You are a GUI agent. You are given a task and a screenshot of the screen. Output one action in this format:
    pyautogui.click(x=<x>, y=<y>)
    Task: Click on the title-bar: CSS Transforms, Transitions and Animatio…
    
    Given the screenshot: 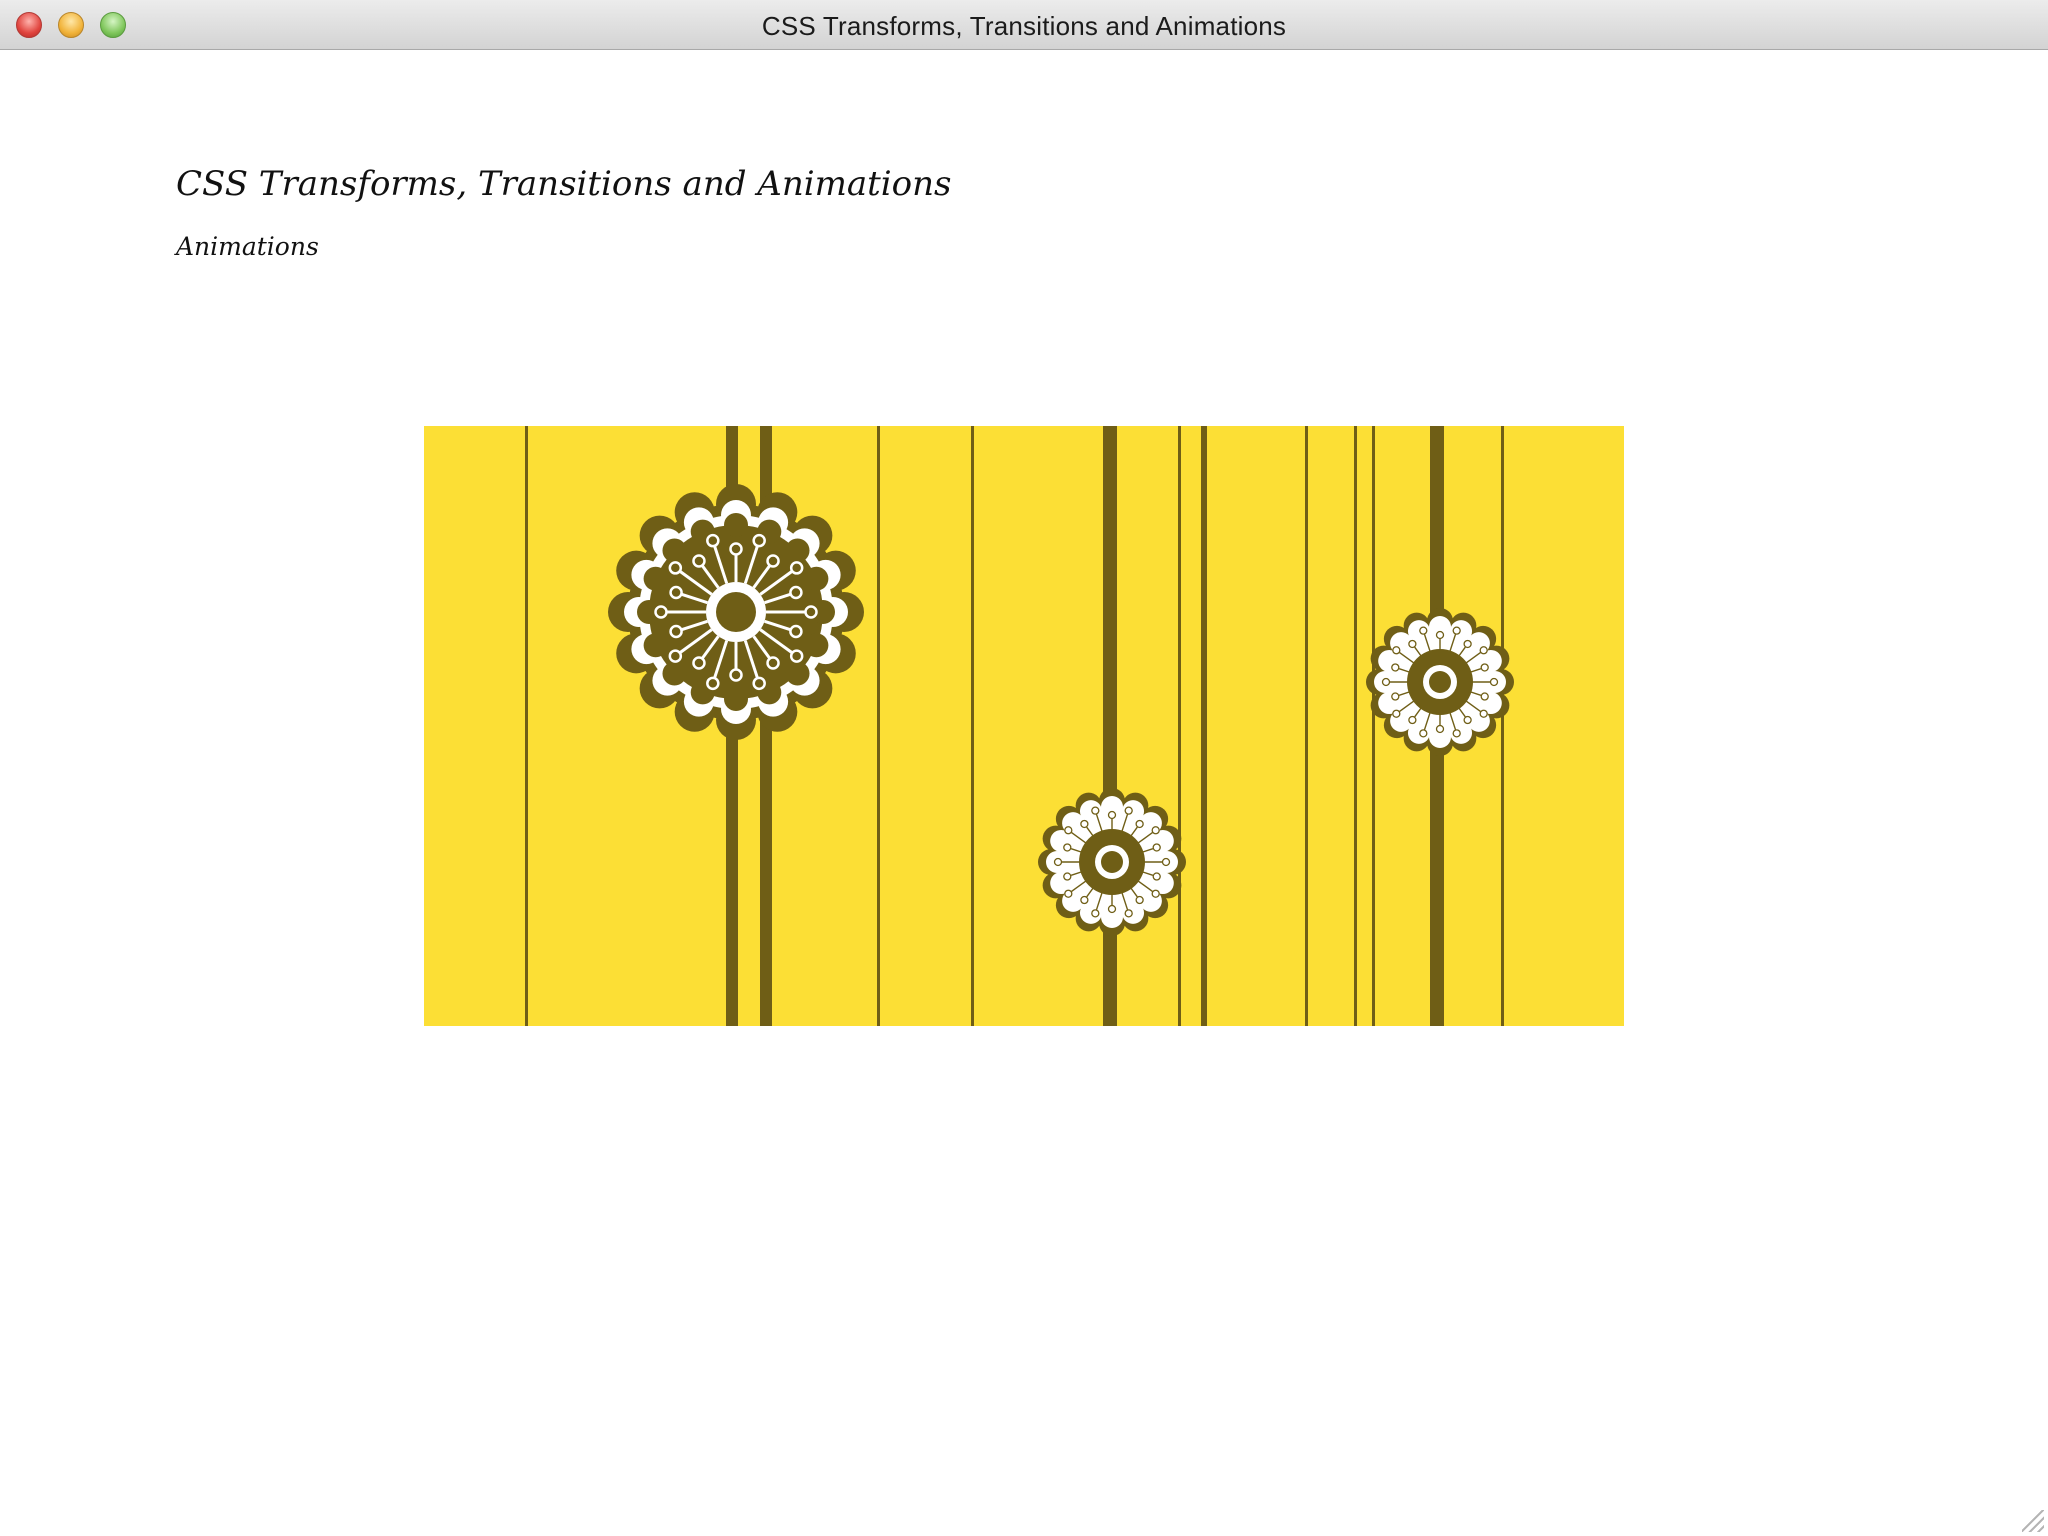 What is the action you would take?
    pyautogui.click(x=1024, y=25)
    